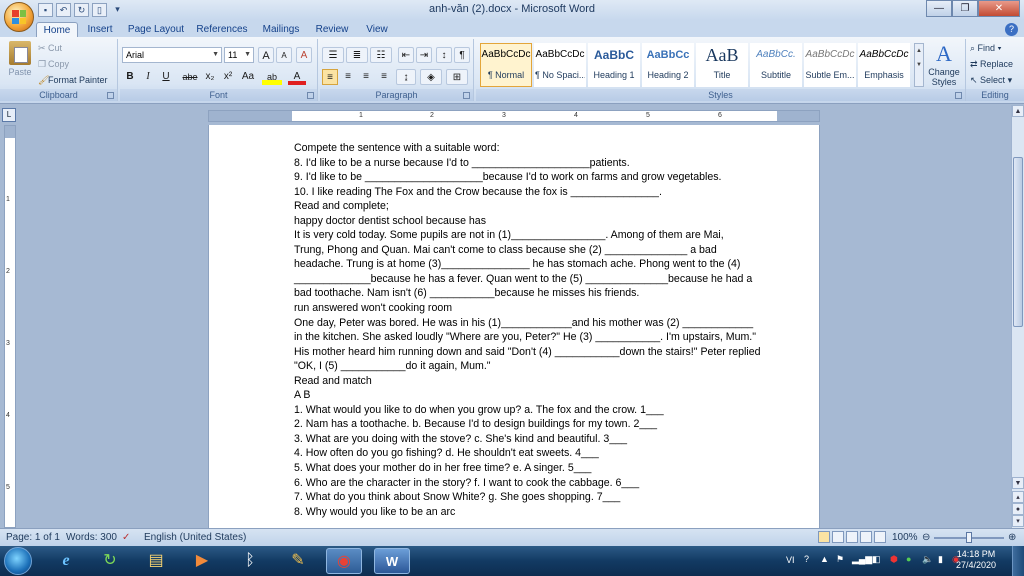 This screenshot has width=1024, height=576. I want to click on show-hidden-icons-icon: ▲, so click(824, 559).